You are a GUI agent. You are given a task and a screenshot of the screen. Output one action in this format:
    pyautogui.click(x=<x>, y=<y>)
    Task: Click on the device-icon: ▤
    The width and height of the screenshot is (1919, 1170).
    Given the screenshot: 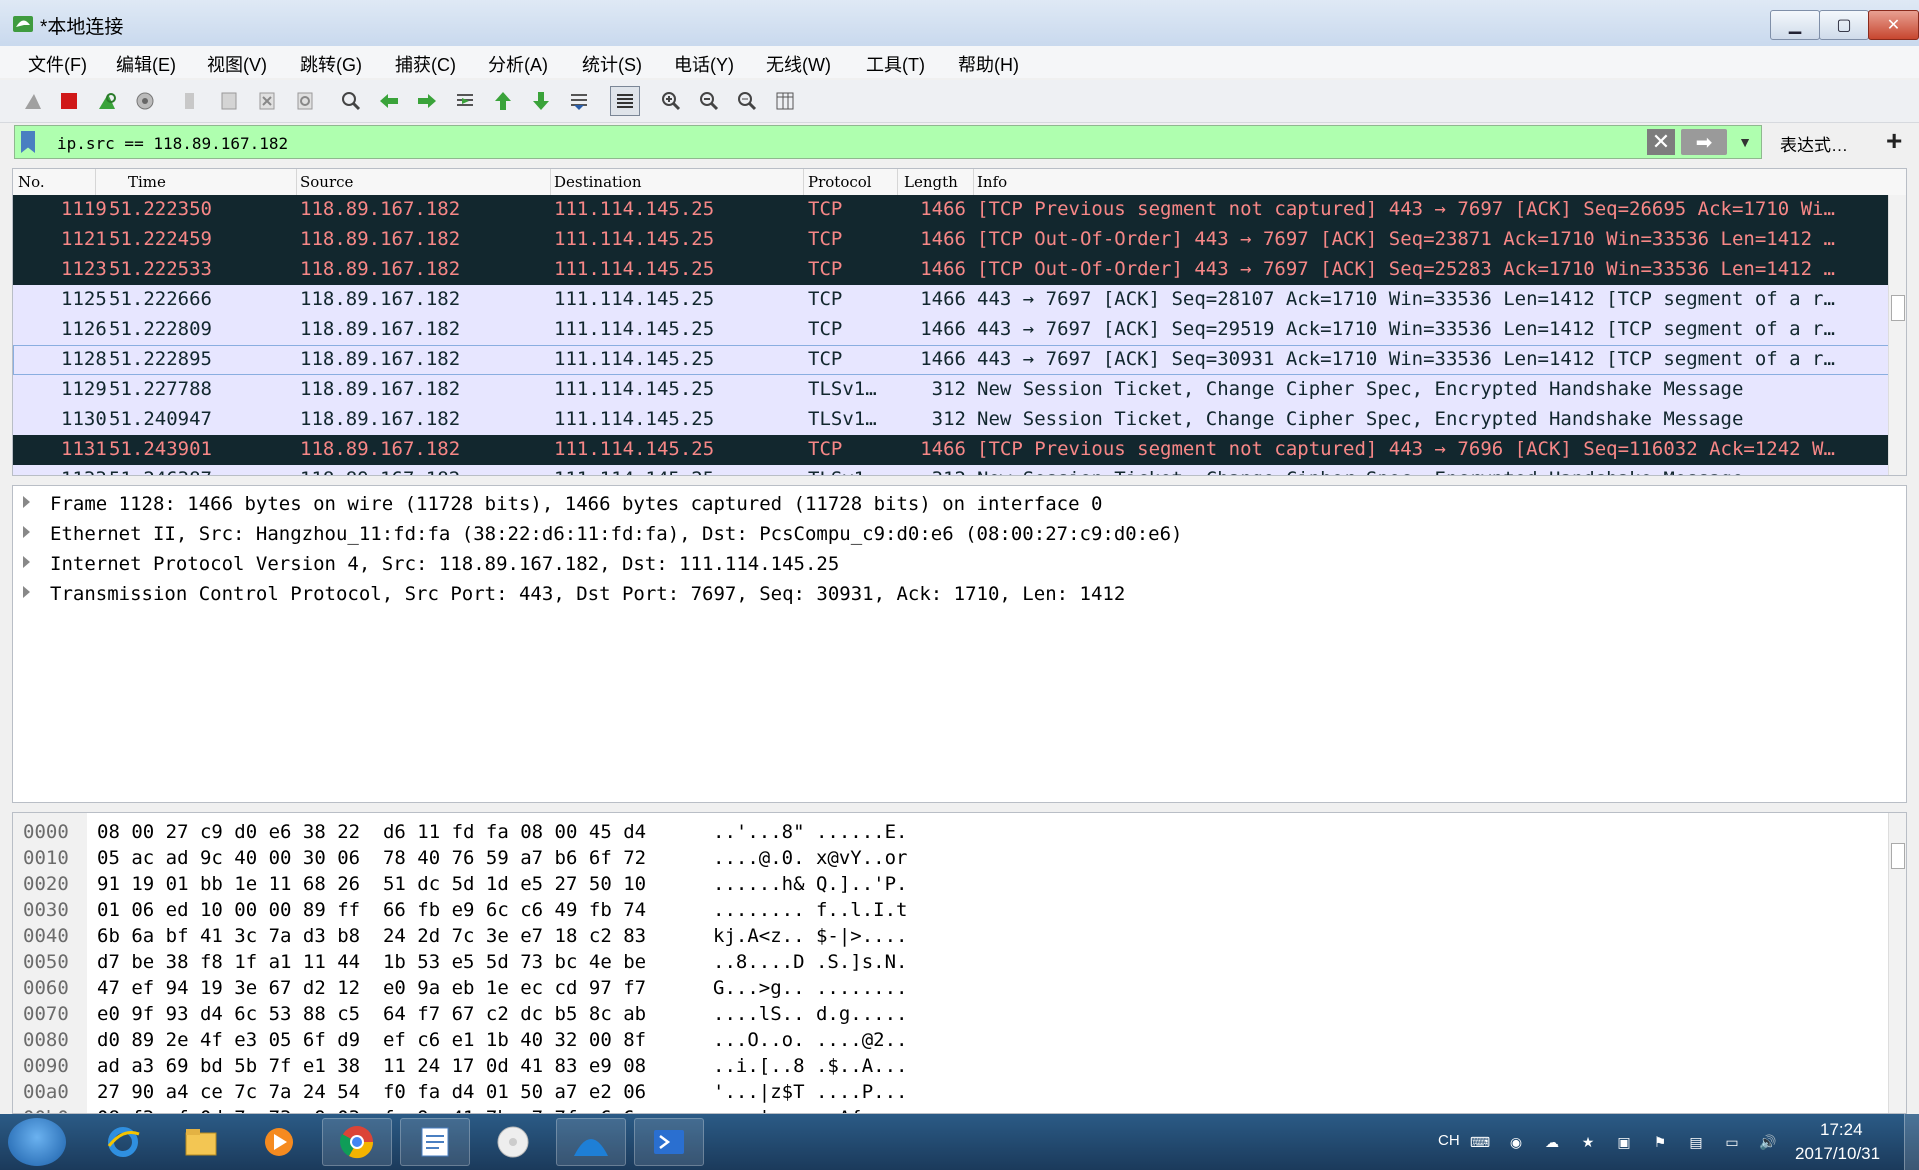 What is the action you would take?
    pyautogui.click(x=1696, y=1142)
    